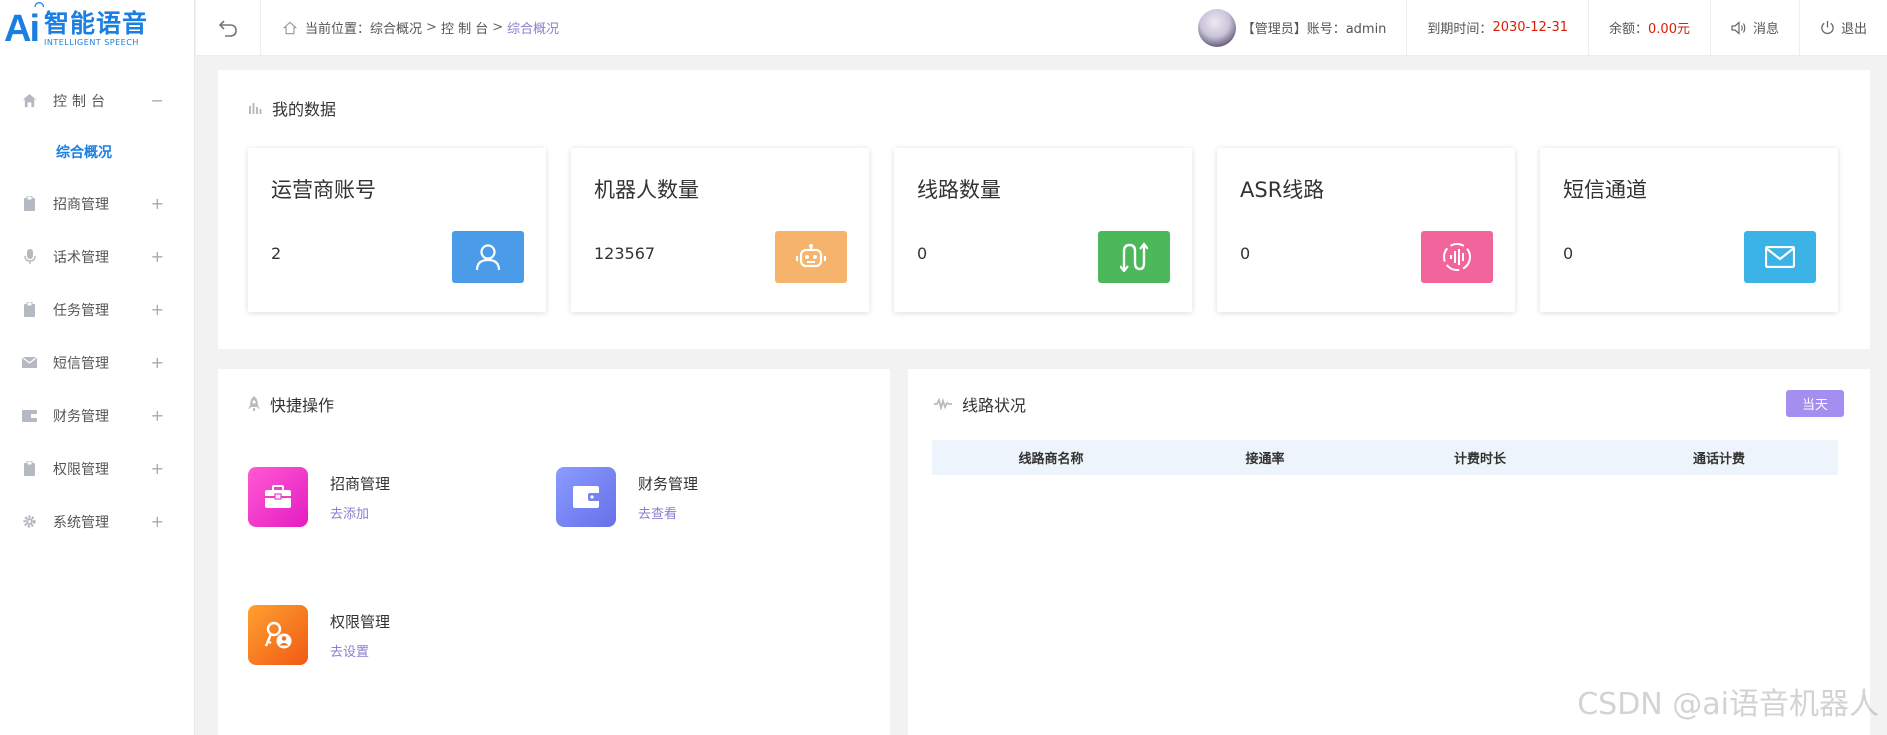 The height and width of the screenshot is (735, 1887). I want to click on sidebar-item-permissions: 权限管理 +, so click(97, 468).